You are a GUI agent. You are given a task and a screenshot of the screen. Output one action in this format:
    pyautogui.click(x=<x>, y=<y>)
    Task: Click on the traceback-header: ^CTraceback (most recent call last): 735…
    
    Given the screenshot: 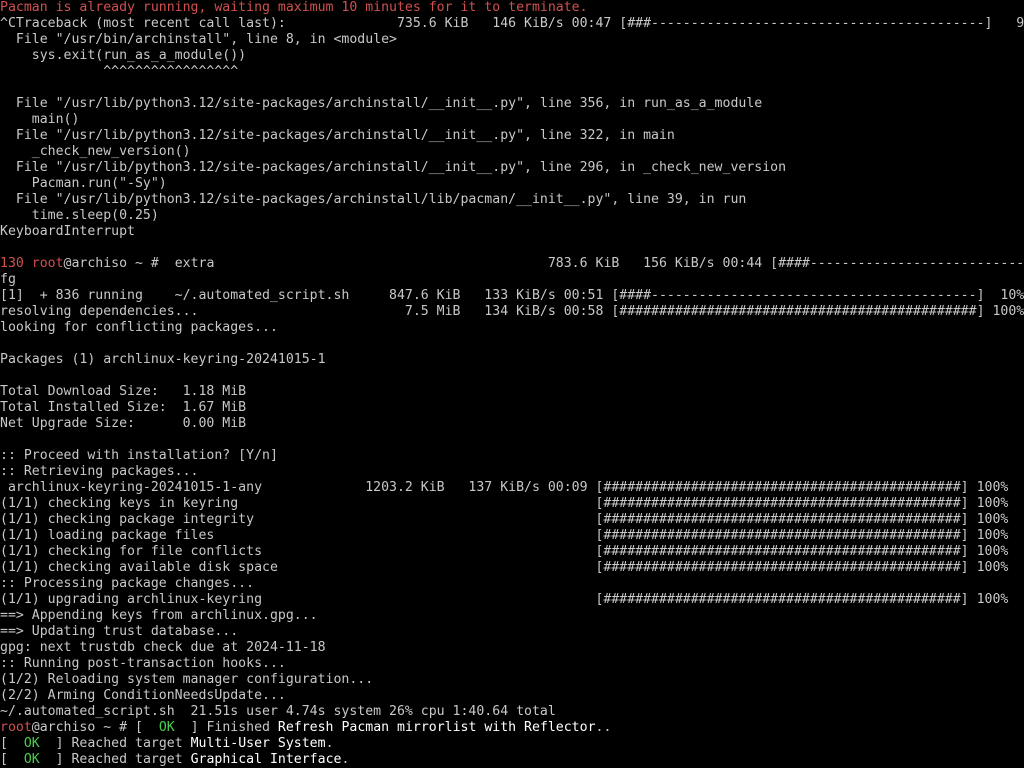 What is the action you would take?
    pyautogui.click(x=512, y=23)
    